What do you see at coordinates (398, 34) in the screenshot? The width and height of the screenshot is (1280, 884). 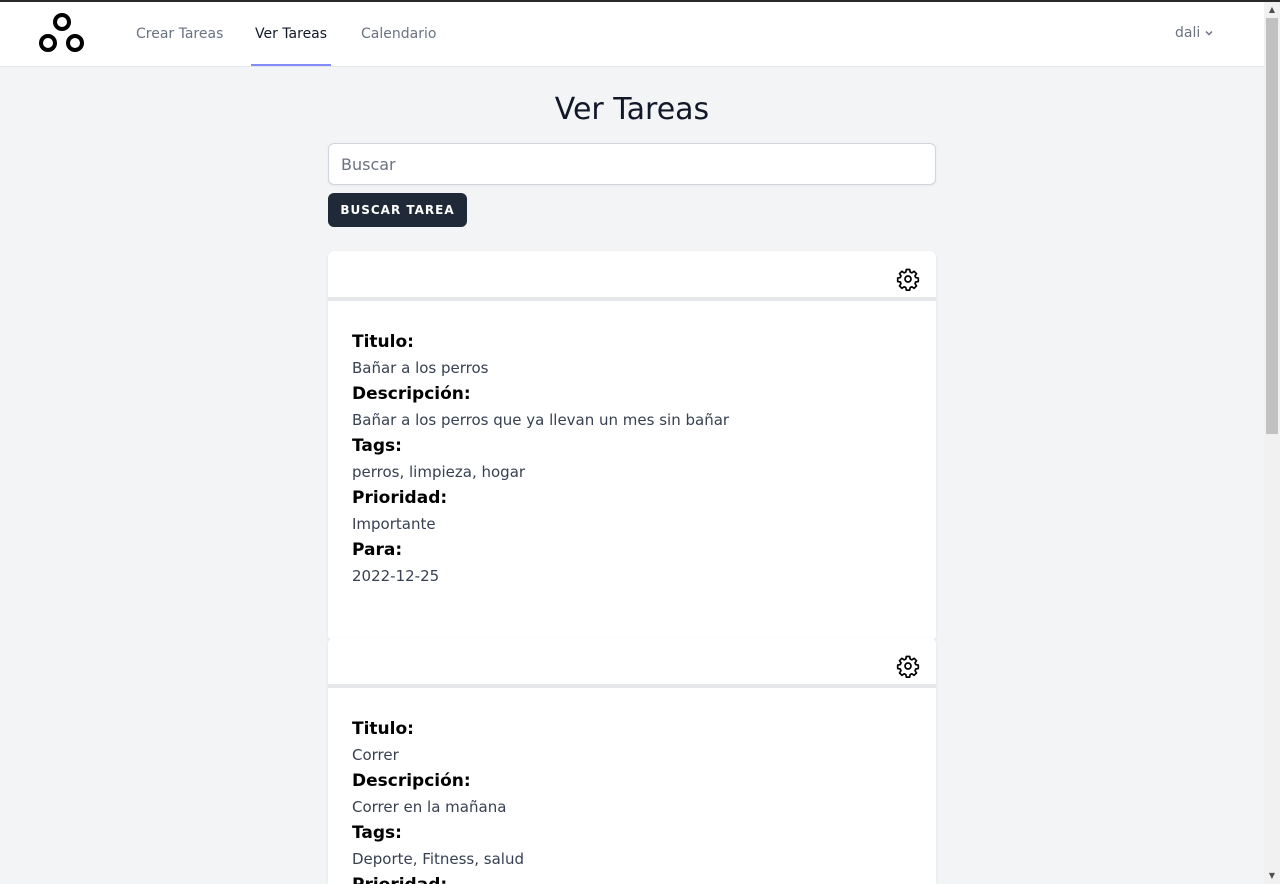 I see `nav-link-calendario: Calendario` at bounding box center [398, 34].